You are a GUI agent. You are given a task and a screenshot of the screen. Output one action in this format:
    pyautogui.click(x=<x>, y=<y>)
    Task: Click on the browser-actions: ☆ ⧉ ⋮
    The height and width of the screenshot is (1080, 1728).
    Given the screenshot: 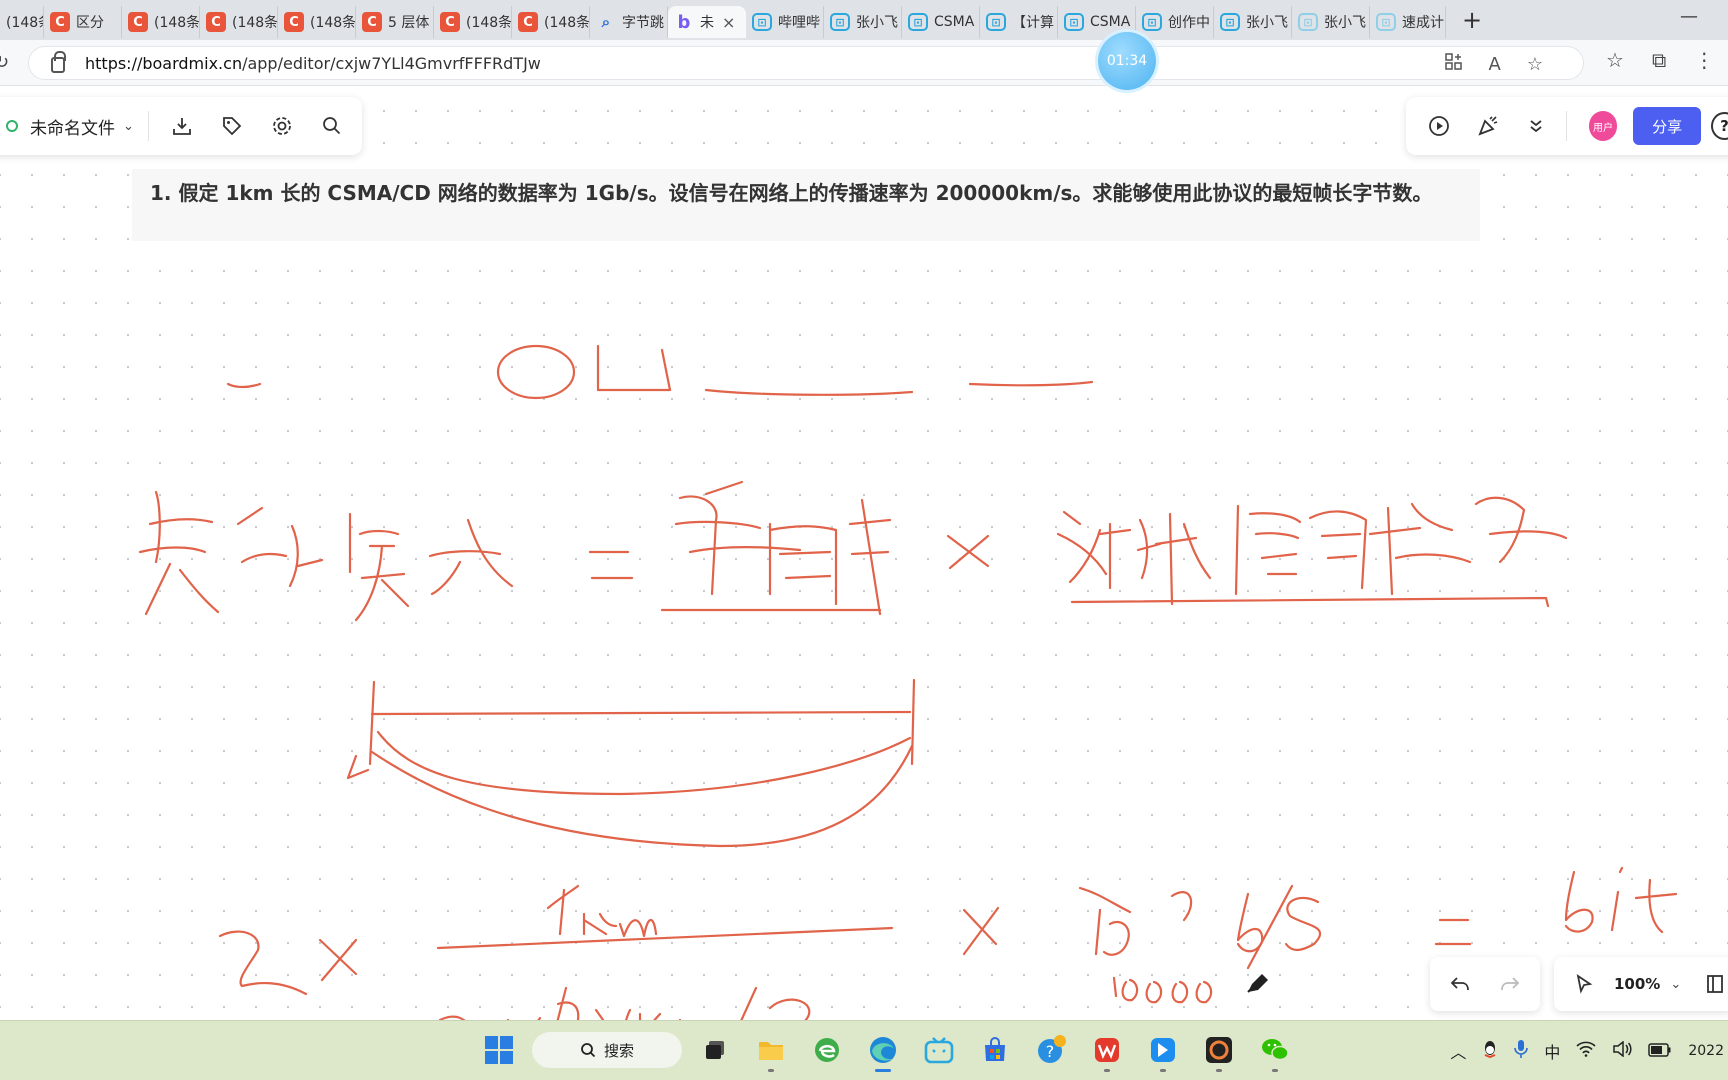 What is the action you would take?
    pyautogui.click(x=1660, y=60)
    